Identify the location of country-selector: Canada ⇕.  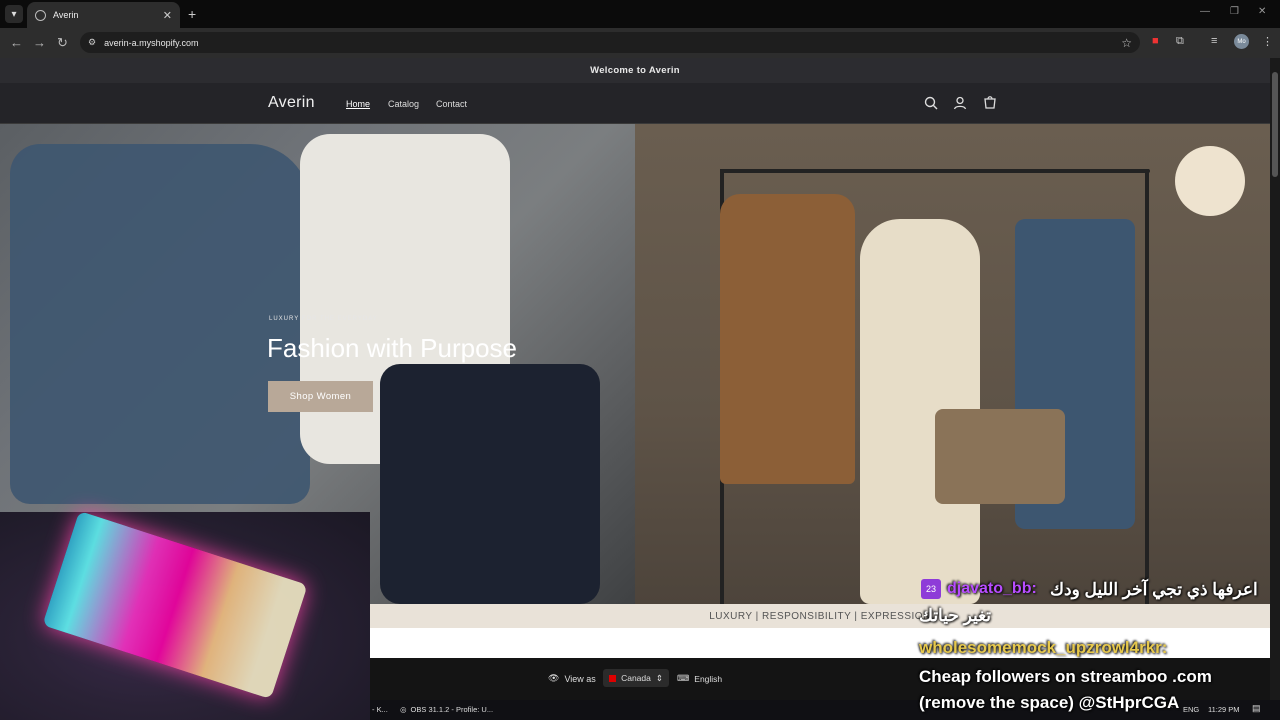
(636, 678).